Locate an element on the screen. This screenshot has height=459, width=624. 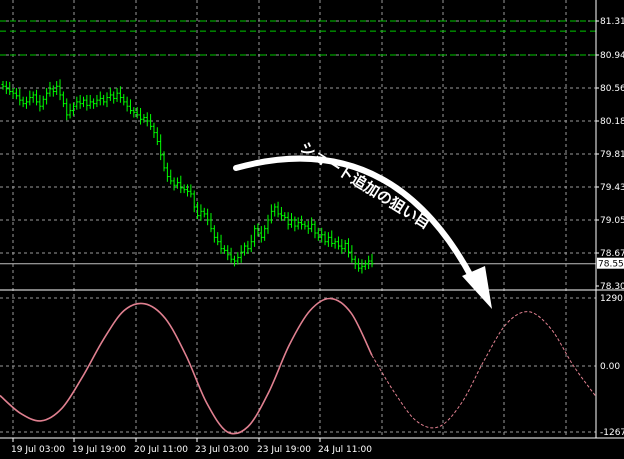
x-tick-label: 20 Jul 11:00 is located at coordinates (161, 450).